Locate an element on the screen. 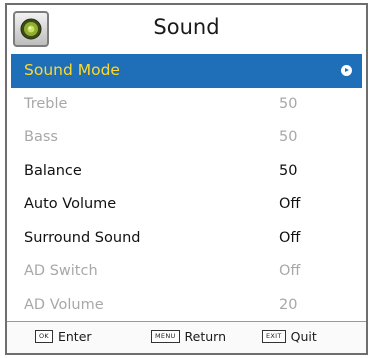 This screenshot has width=371, height=358. menu-item-ad-volume: AD Volume 20 is located at coordinates (186, 306).